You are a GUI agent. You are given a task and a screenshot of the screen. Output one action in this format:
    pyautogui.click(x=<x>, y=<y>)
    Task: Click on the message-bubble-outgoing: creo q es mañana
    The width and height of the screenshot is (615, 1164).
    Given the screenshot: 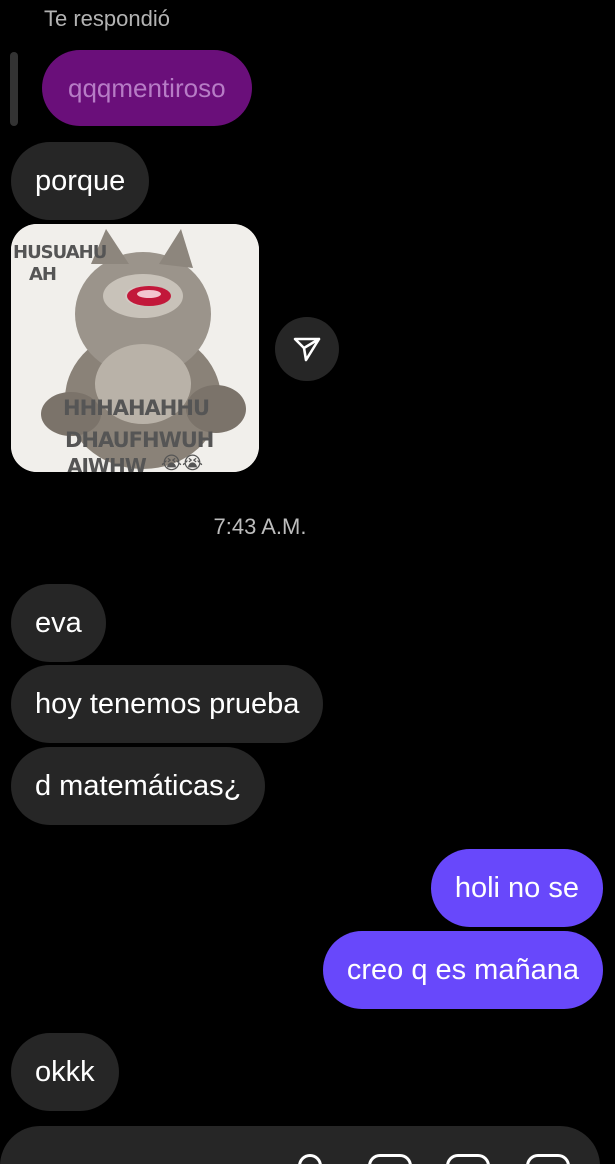 What is the action you would take?
    pyautogui.click(x=462, y=970)
    